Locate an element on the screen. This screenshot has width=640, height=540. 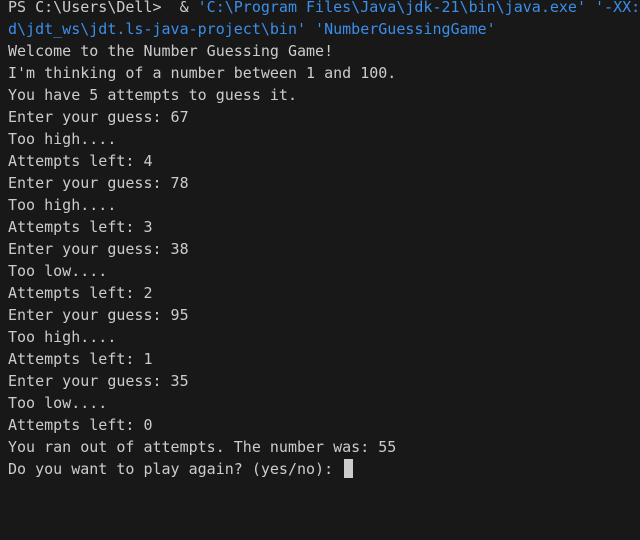
output-line: Enter your guess: 67 is located at coordinates (98, 117).